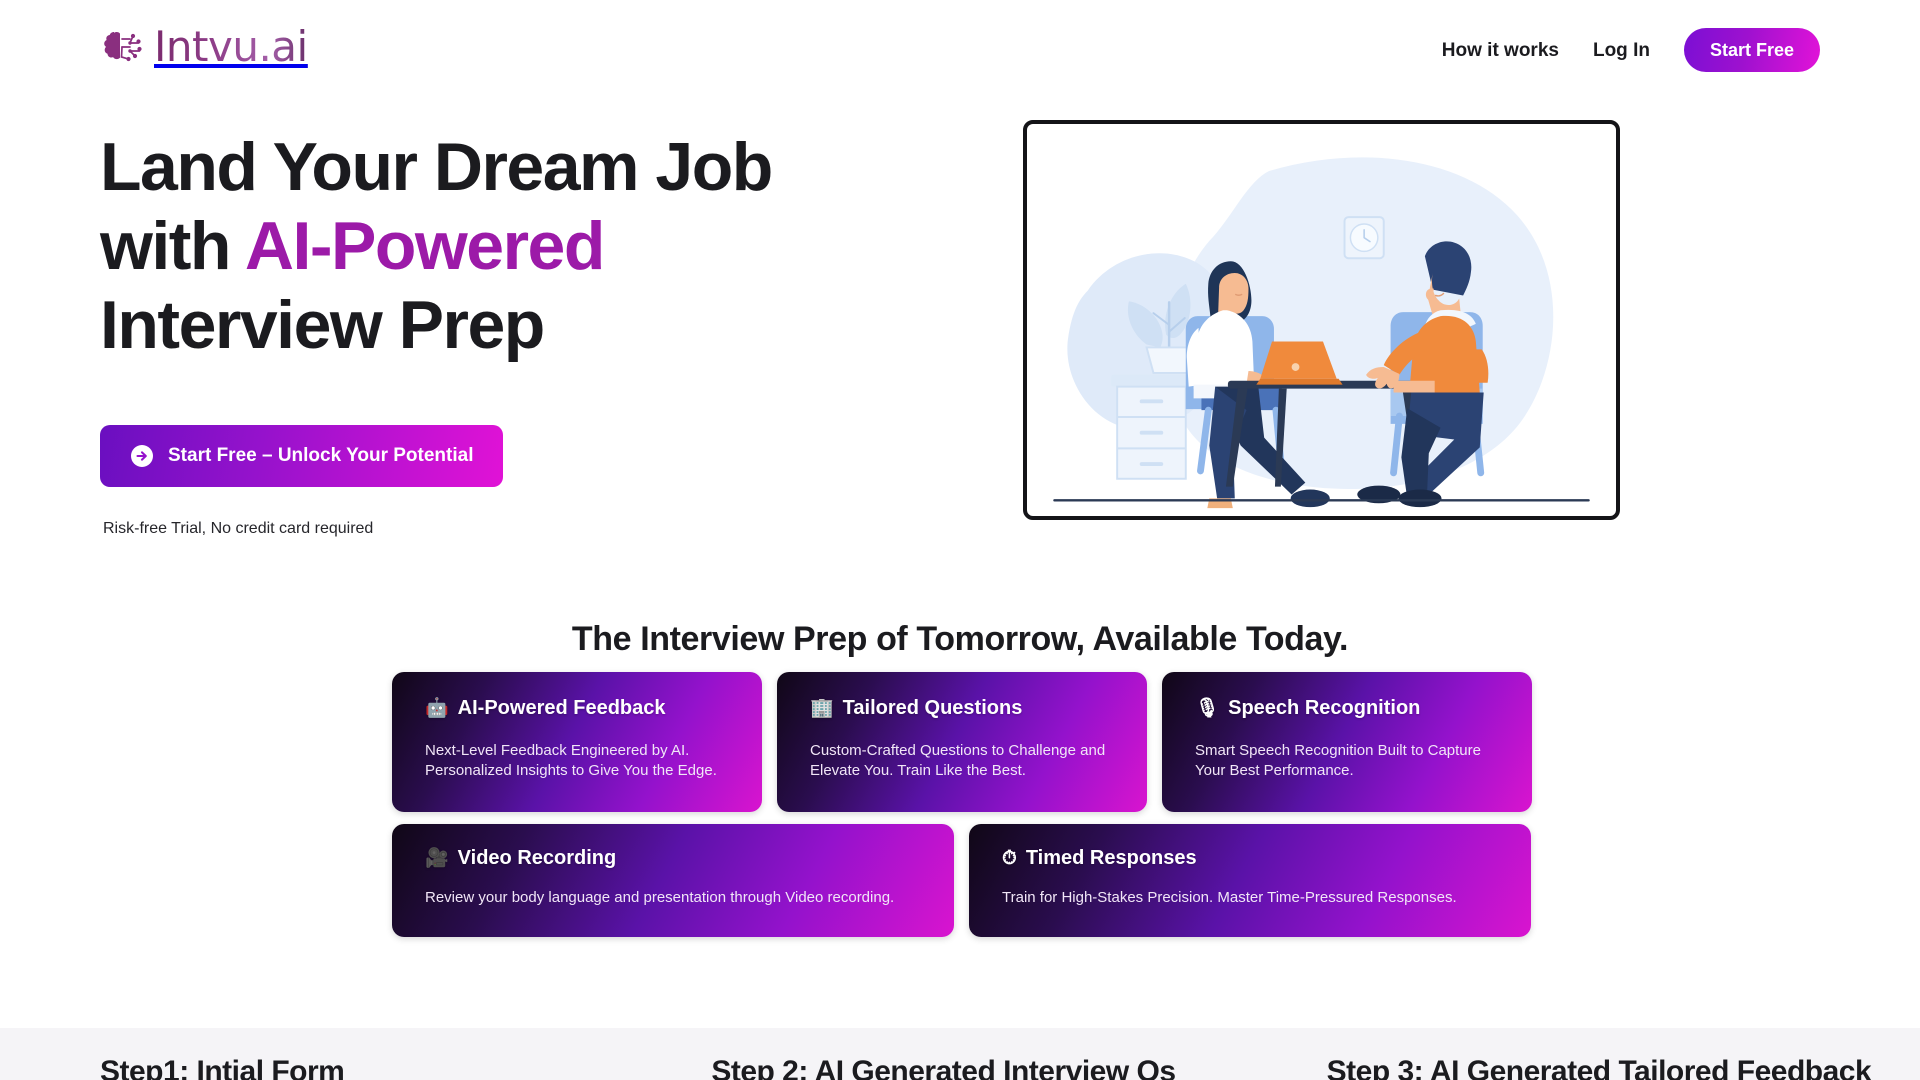 This screenshot has height=1080, width=1920. What do you see at coordinates (537, 858) in the screenshot?
I see `feature-card-title-text: Video Recording` at bounding box center [537, 858].